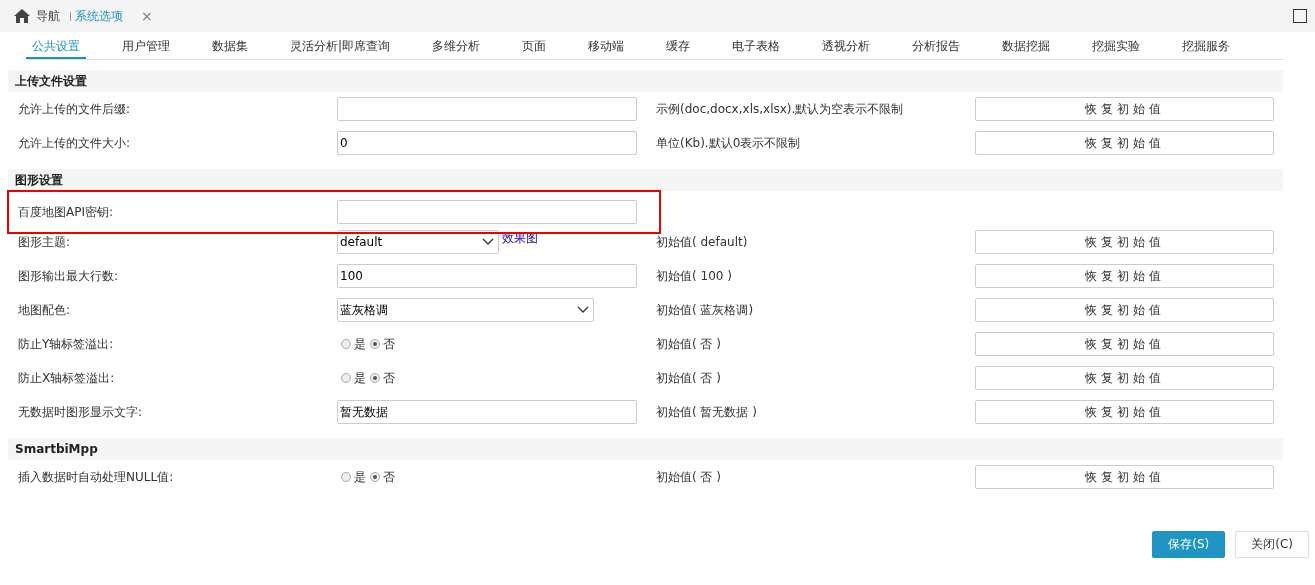 This screenshot has height=585, width=1315. What do you see at coordinates (340, 47) in the screenshot?
I see `settings-tab: 灵活分析|即席查询` at bounding box center [340, 47].